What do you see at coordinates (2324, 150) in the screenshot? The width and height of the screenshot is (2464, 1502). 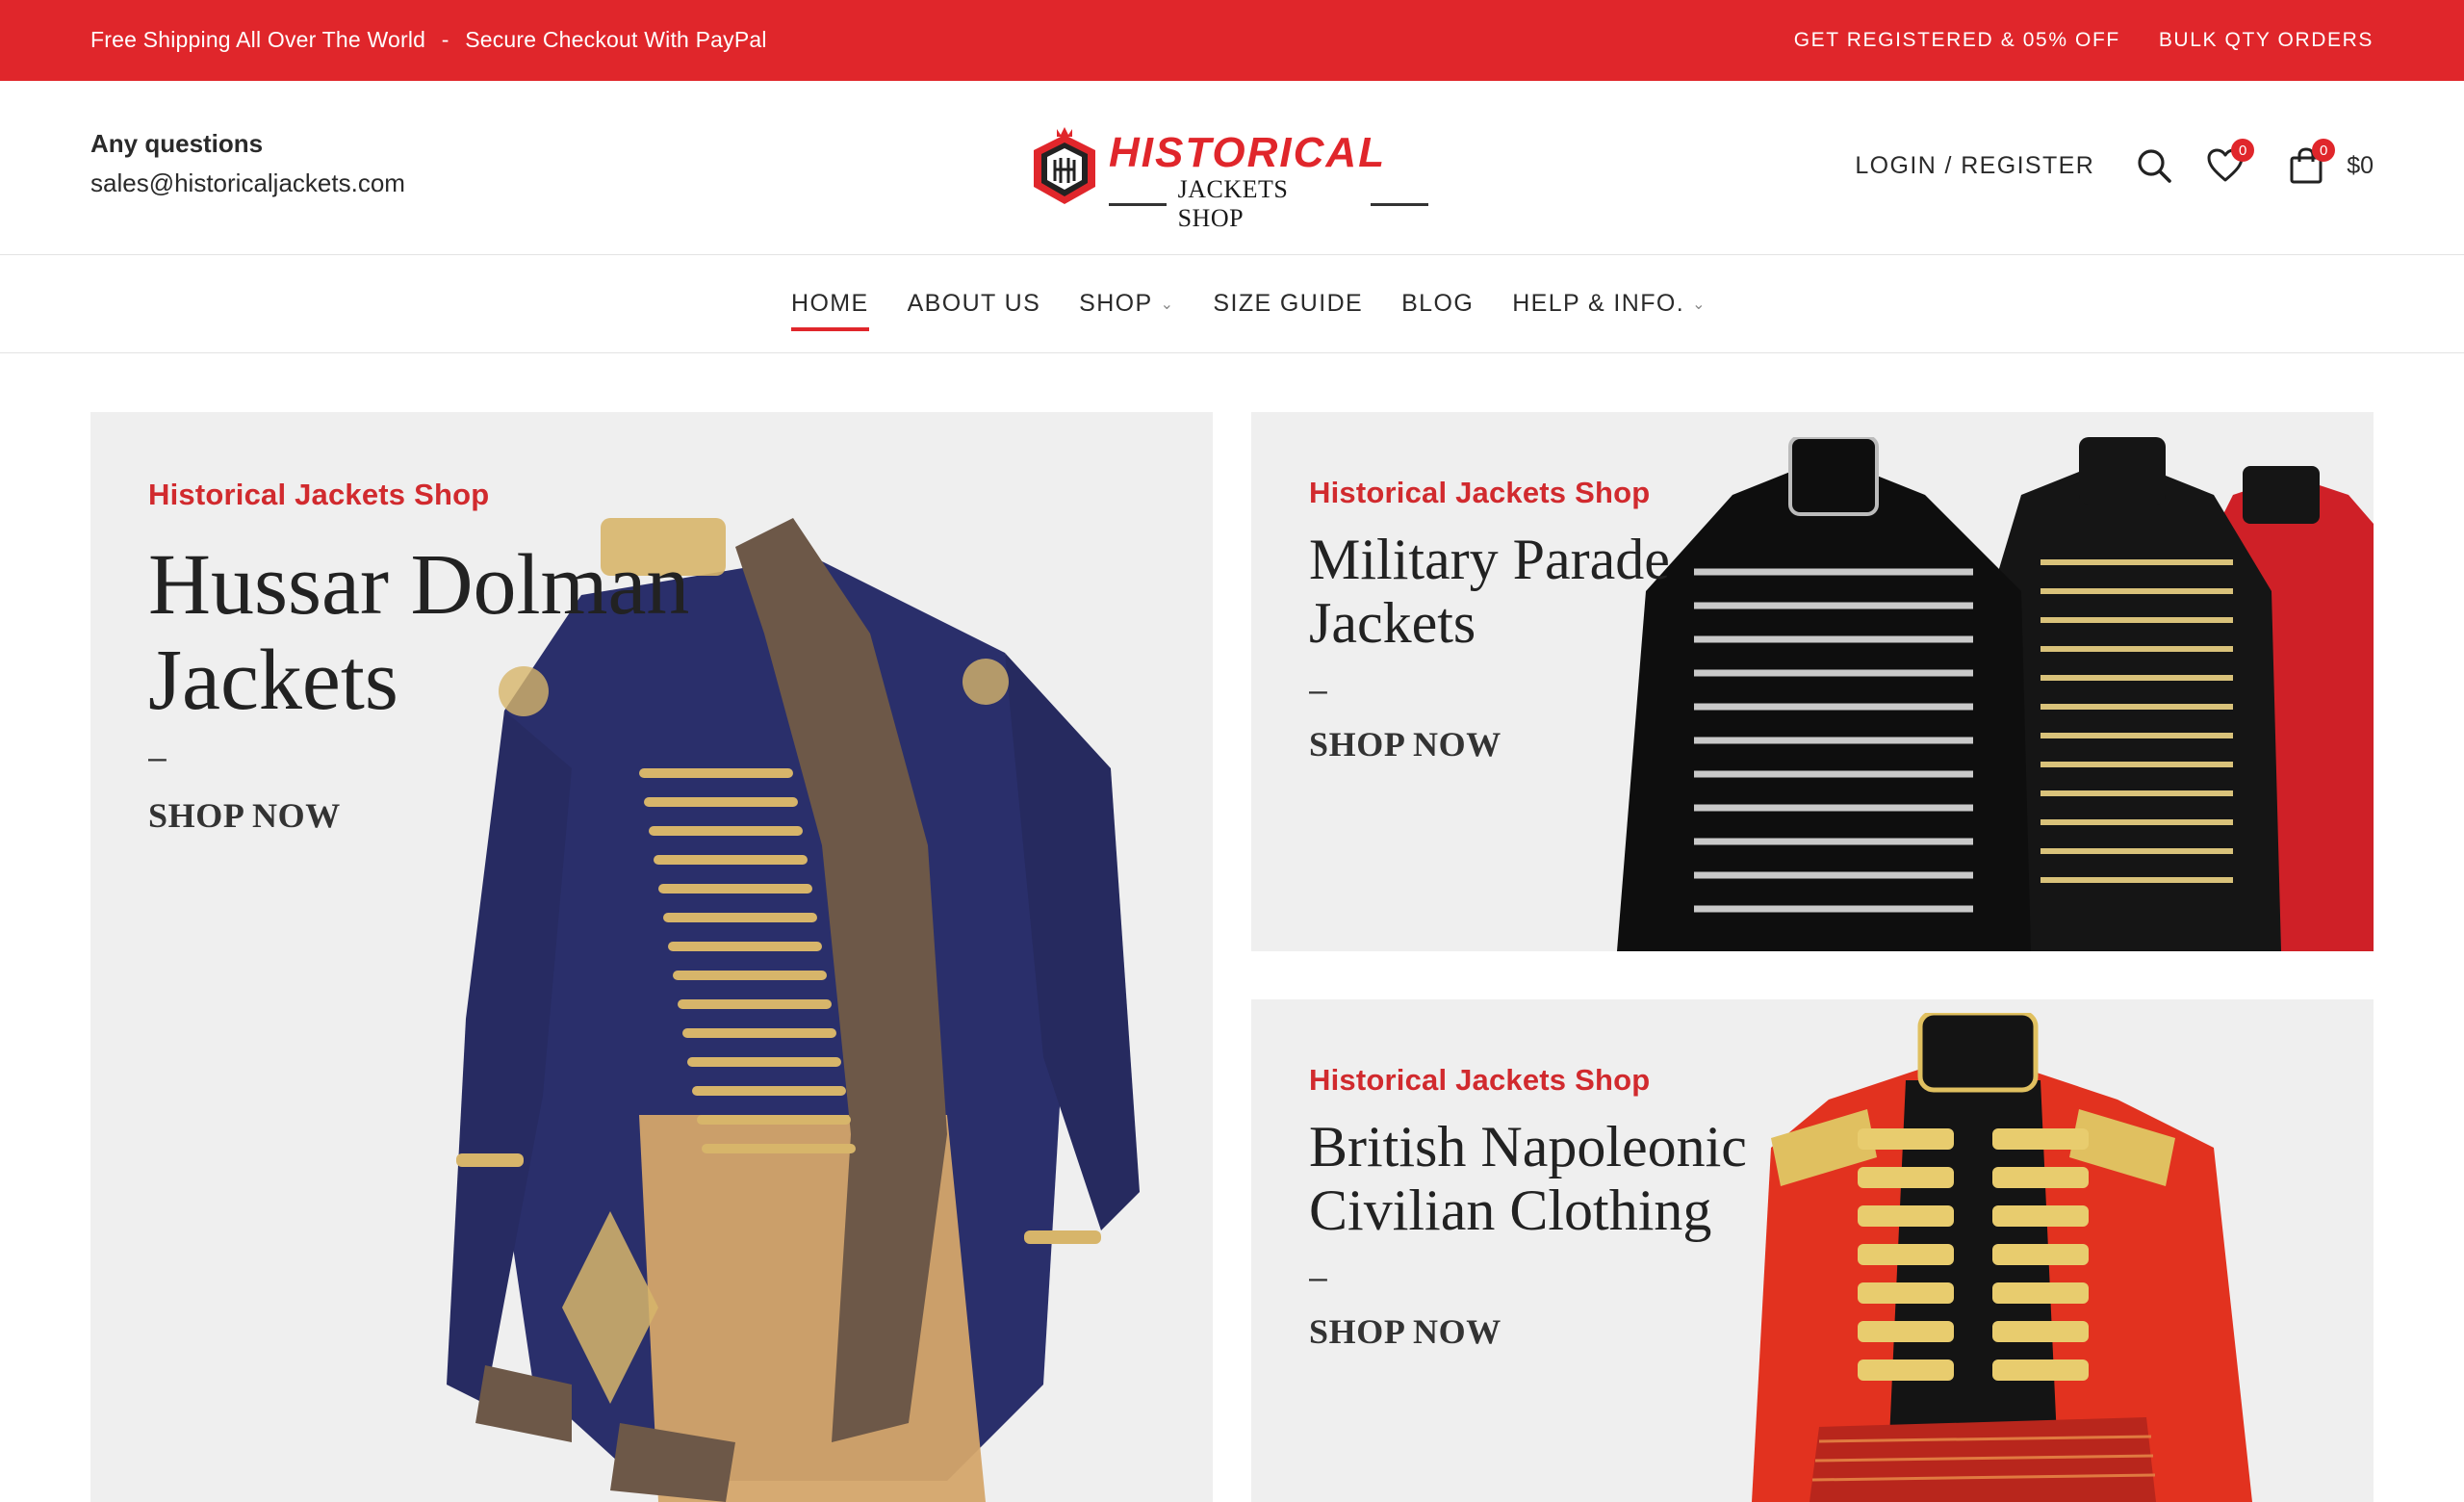 I see `cart-count-badge: 0` at bounding box center [2324, 150].